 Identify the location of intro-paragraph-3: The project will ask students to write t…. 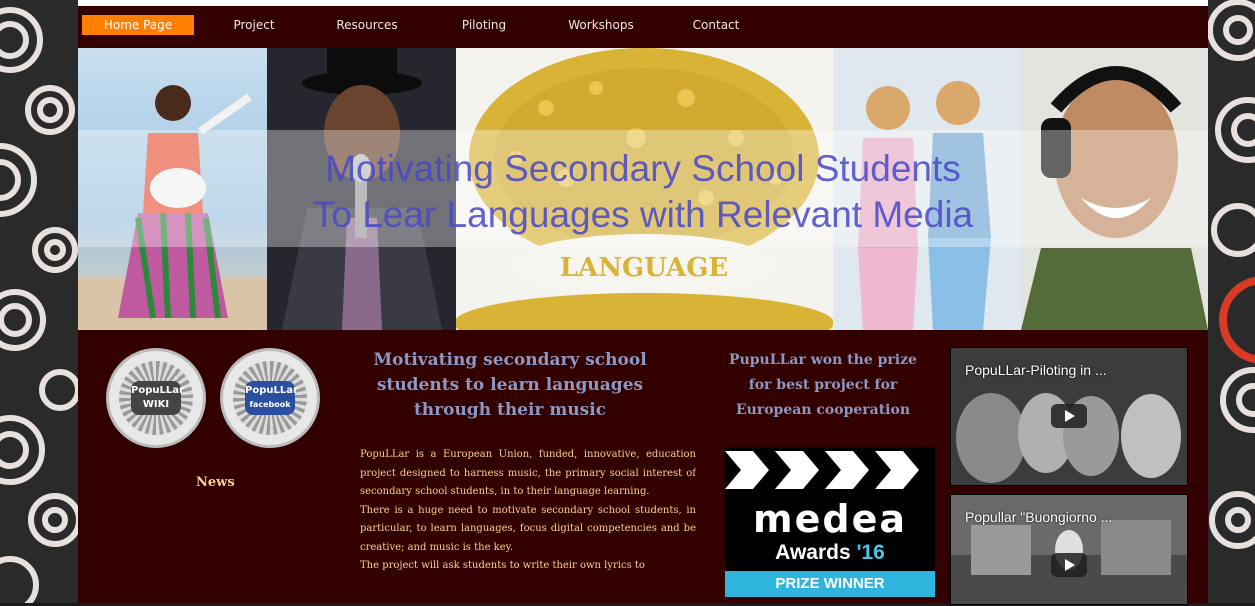
(502, 565).